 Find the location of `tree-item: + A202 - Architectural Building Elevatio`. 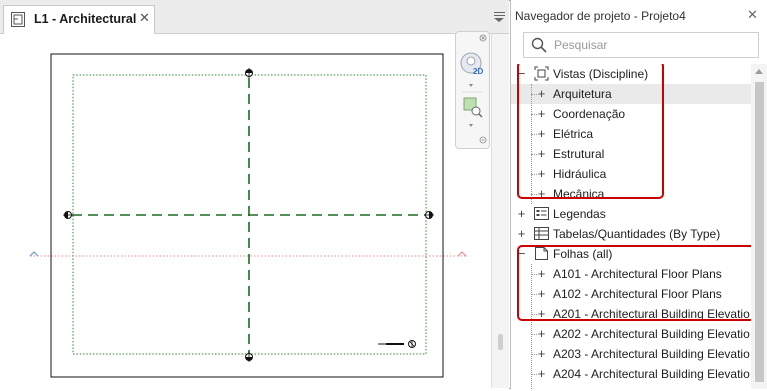

tree-item: + A202 - Architectural Building Elevatio is located at coordinates (631, 334).